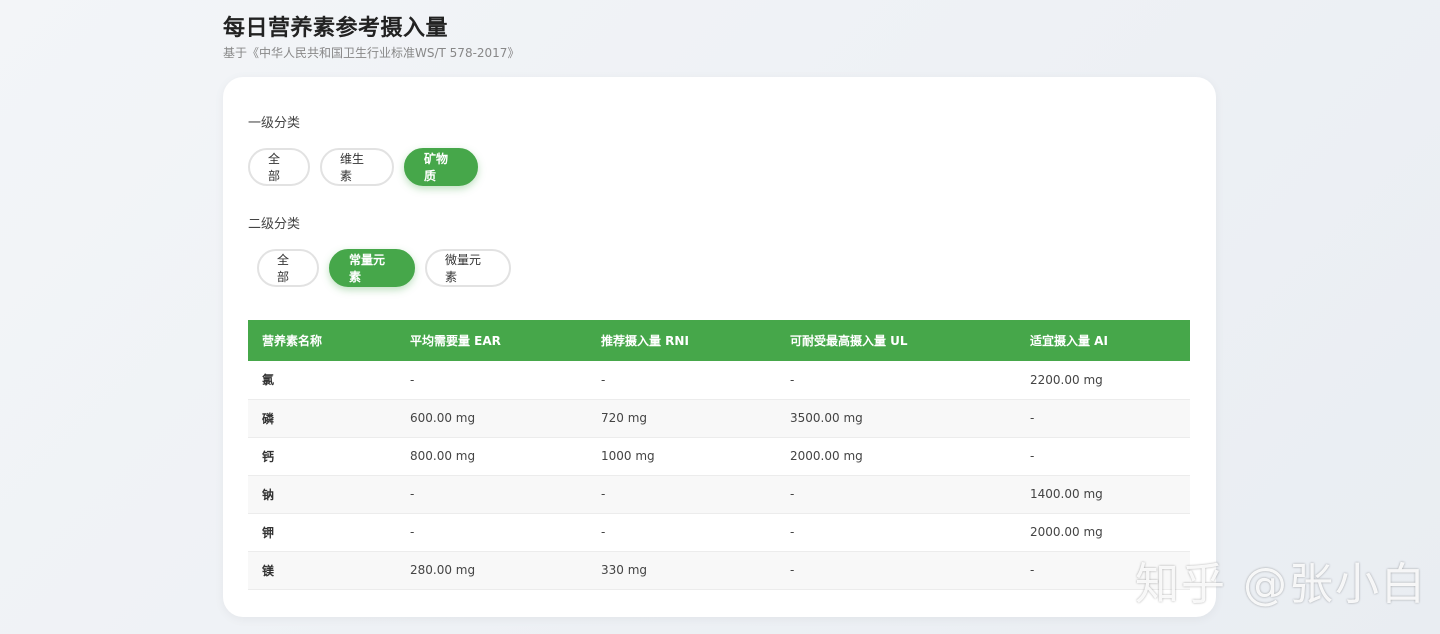  Describe the element at coordinates (441, 167) in the screenshot. I see `primary-filter-minerals: 矿物质` at that location.